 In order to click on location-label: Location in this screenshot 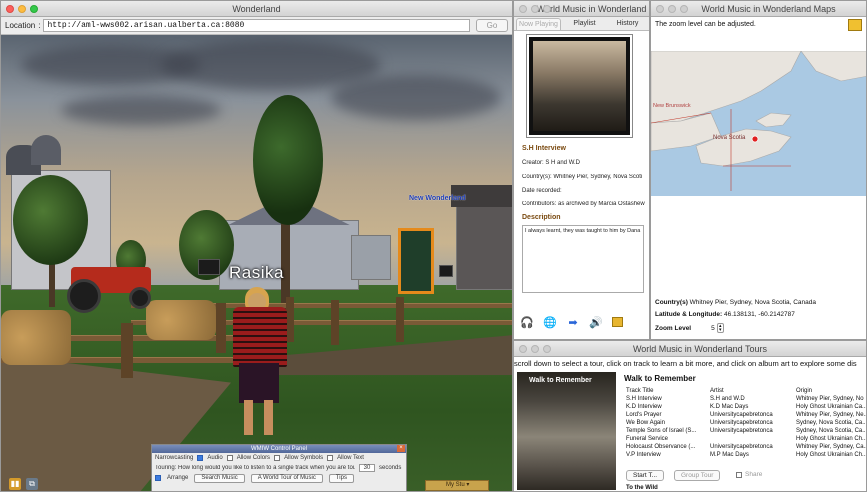, I will do `click(20, 25)`.